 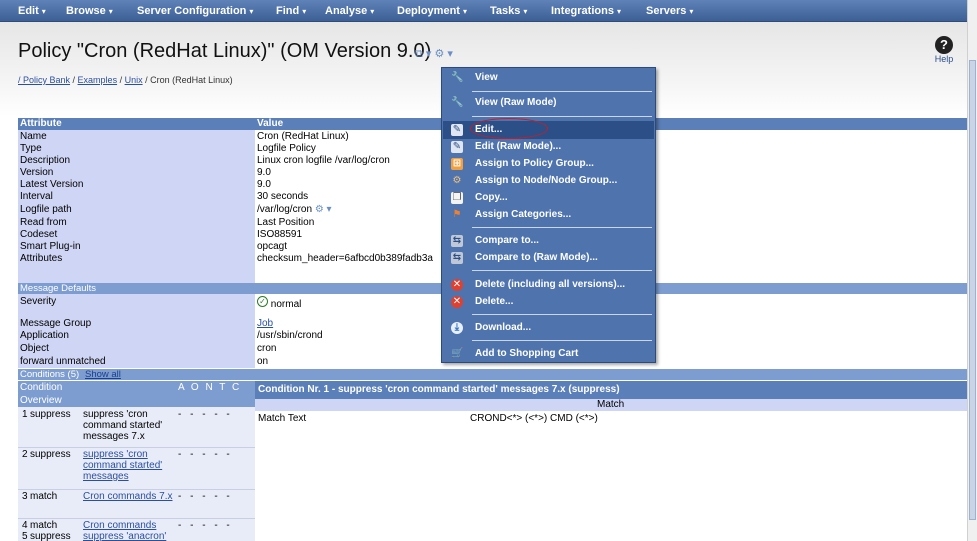 What do you see at coordinates (457, 285) in the screenshot?
I see `delete-all-icon: ✕` at bounding box center [457, 285].